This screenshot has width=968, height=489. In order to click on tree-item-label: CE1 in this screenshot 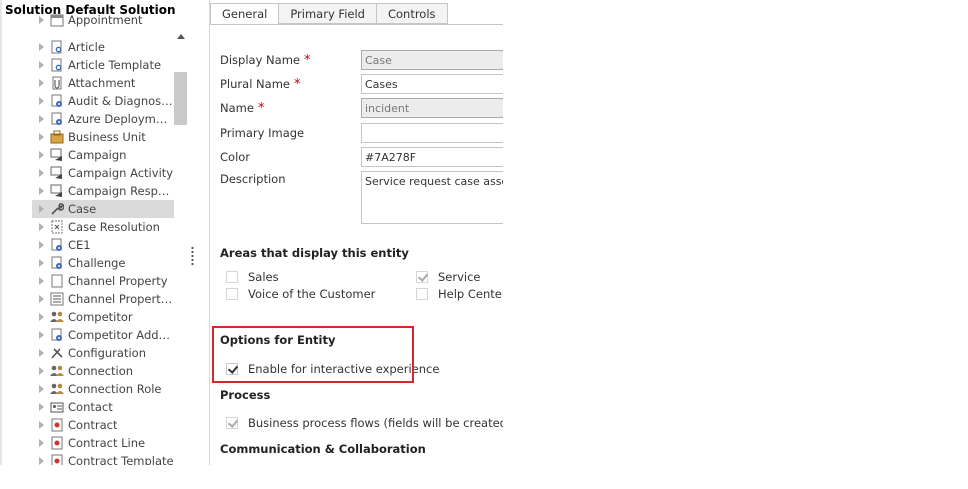, I will do `click(79, 245)`.